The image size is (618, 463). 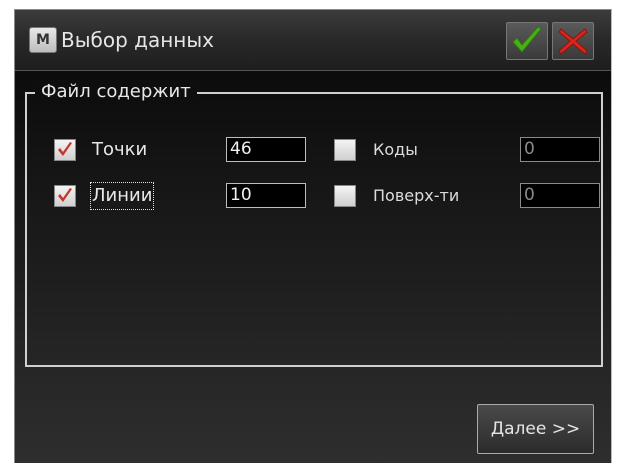 What do you see at coordinates (266, 149) in the screenshot?
I see `points-count-field: 46` at bounding box center [266, 149].